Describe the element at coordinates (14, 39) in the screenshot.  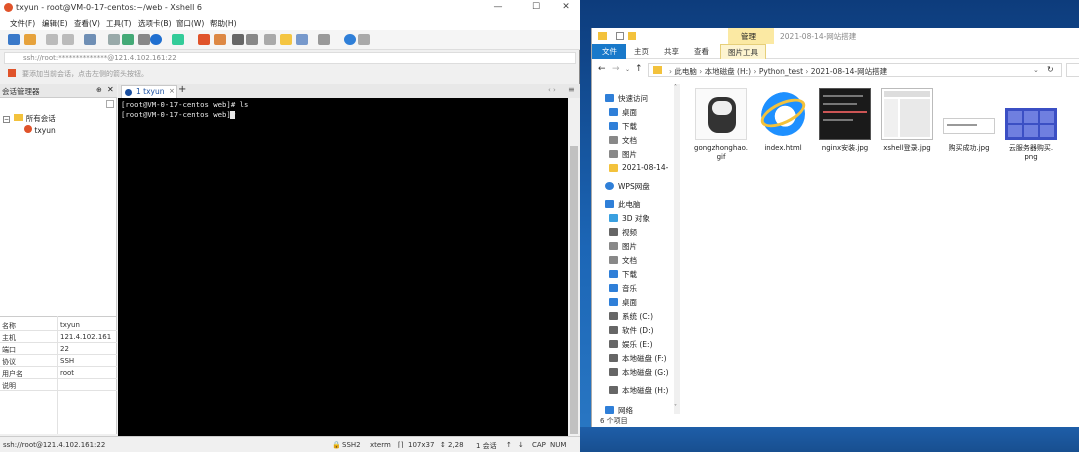
I see `new-session-icon` at that location.